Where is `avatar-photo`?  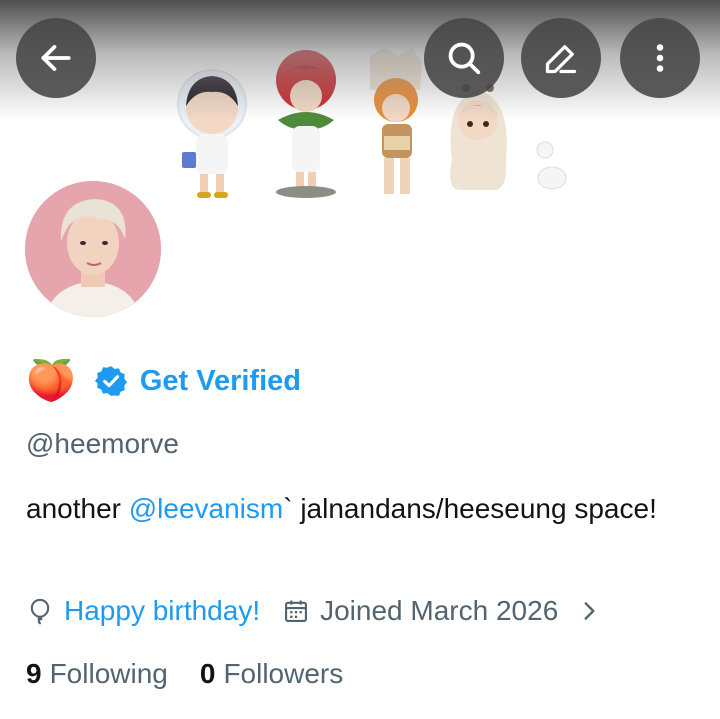 avatar-photo is located at coordinates (93, 249).